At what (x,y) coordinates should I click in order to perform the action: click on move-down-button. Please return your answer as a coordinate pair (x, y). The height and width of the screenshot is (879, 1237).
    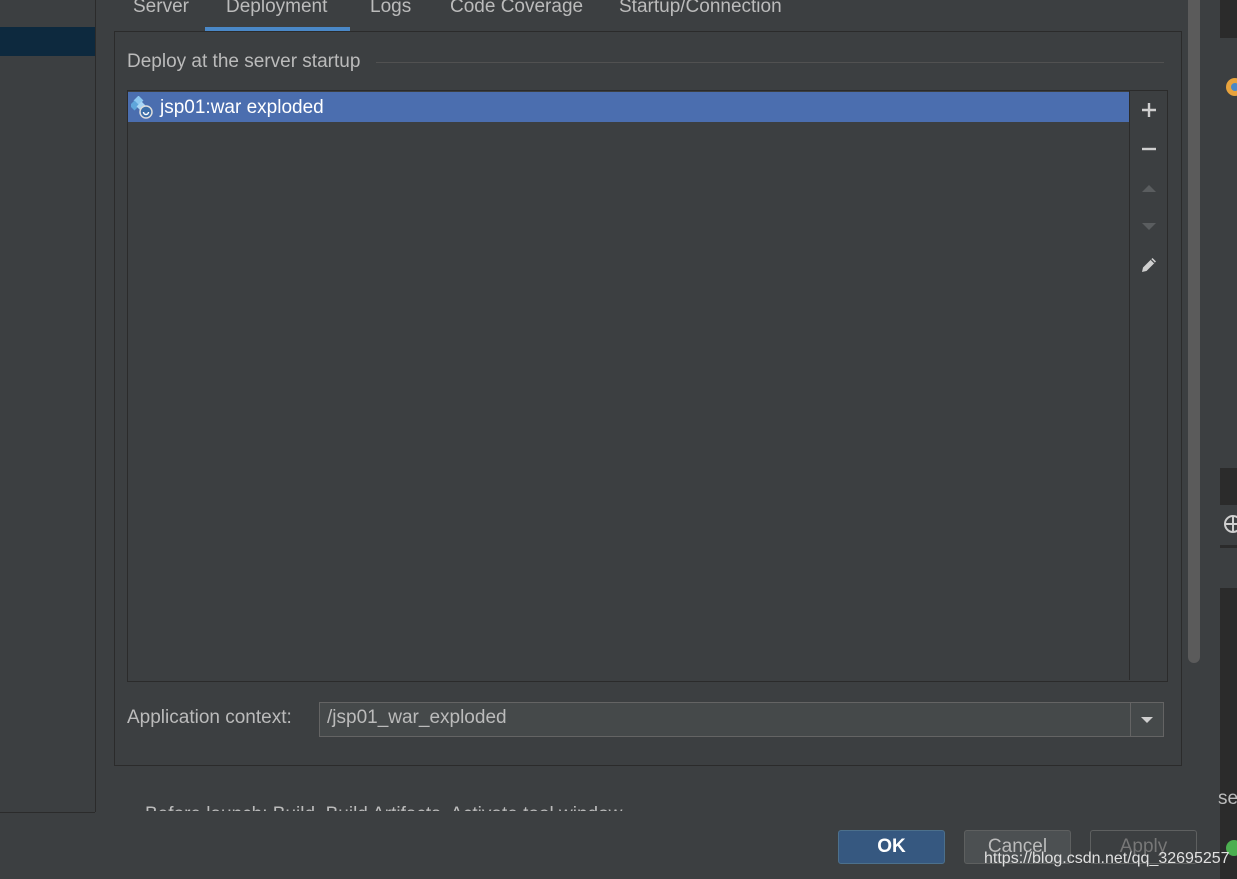
    Looking at the image, I should click on (1149, 226).